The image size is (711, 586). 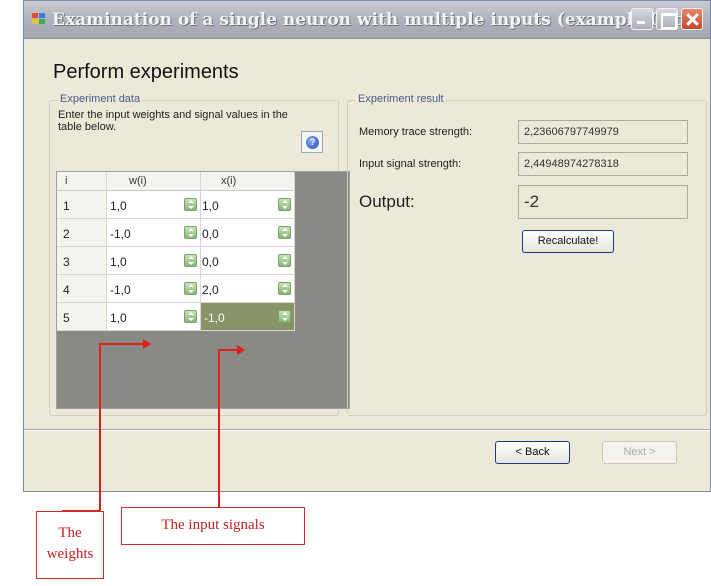 What do you see at coordinates (568, 241) in the screenshot?
I see `recalculate-button: Recalculate!` at bounding box center [568, 241].